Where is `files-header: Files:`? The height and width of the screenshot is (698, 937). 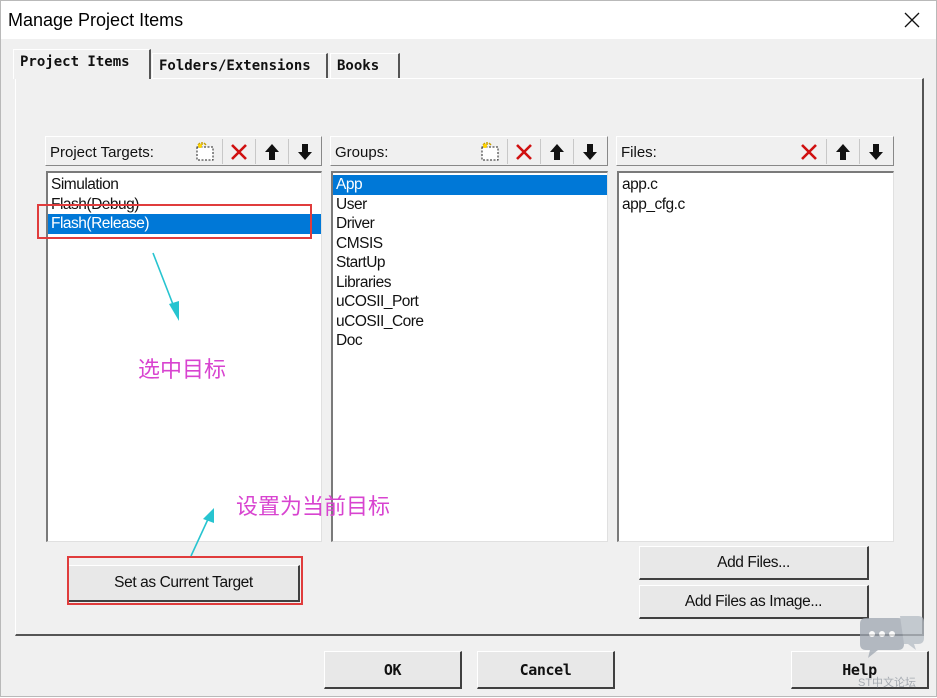 files-header: Files: is located at coordinates (755, 151).